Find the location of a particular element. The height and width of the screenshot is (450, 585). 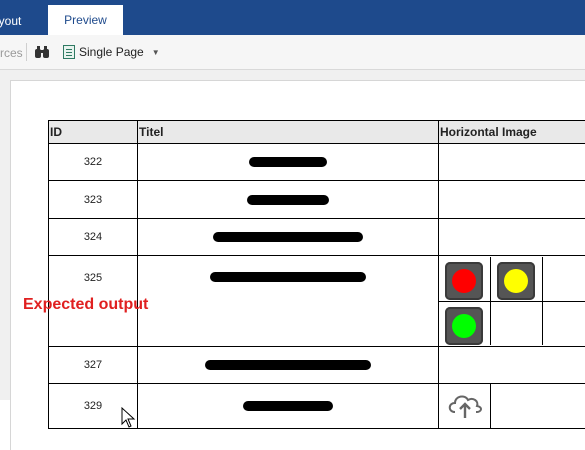

column-header-id: ID is located at coordinates (93, 132).